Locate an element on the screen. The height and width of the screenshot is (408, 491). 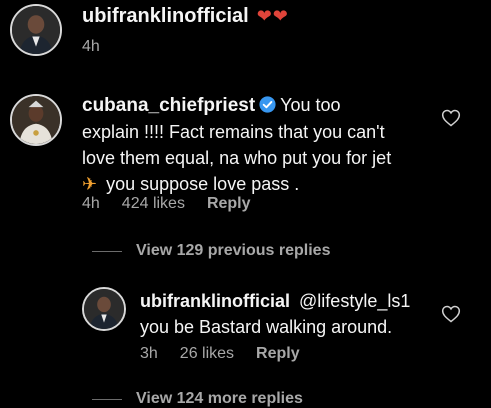
avatar-cubana-chiefpriest is located at coordinates (36, 120).